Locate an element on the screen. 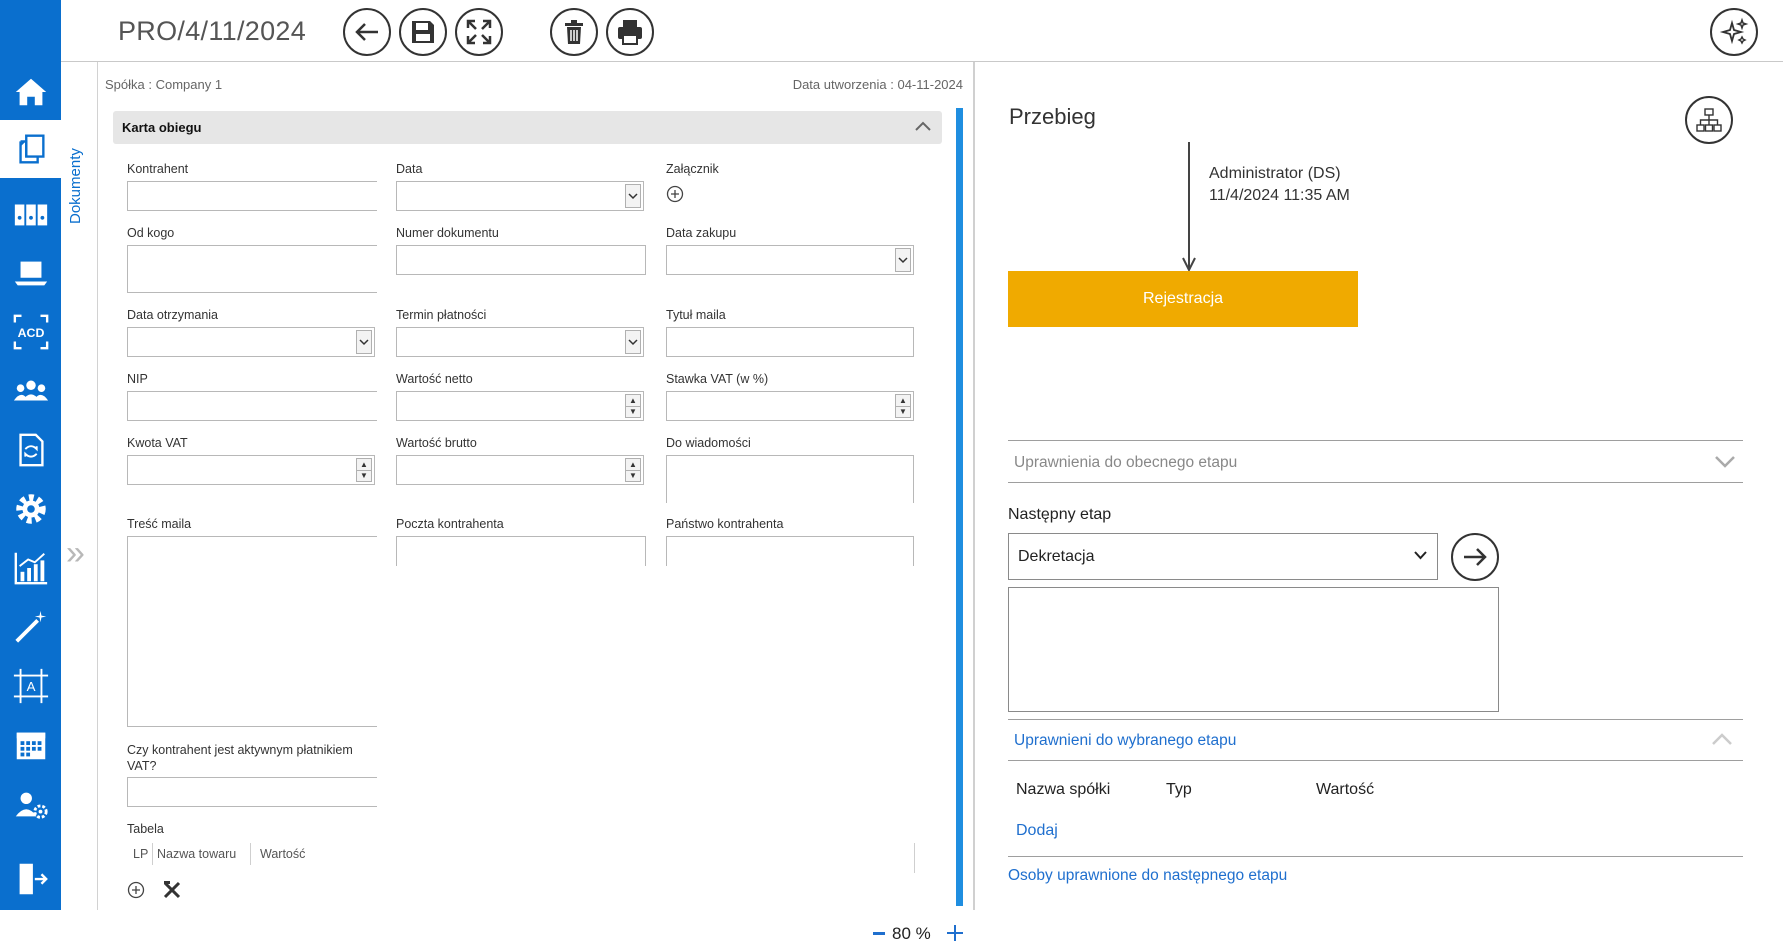 This screenshot has height=946, width=1783. workflow-diagram-button is located at coordinates (1709, 120).